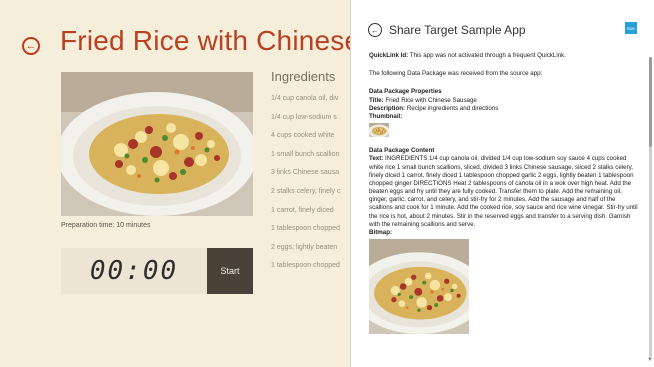 The width and height of the screenshot is (654, 367). Describe the element at coordinates (302, 210) in the screenshot. I see `ingredient-item: 1 carrot, finely diced` at that location.